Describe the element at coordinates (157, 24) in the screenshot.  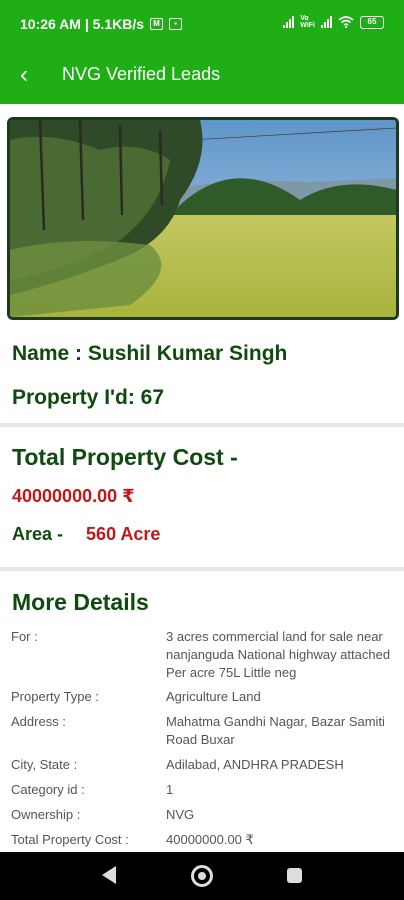
I see `gmail-icon: M` at that location.